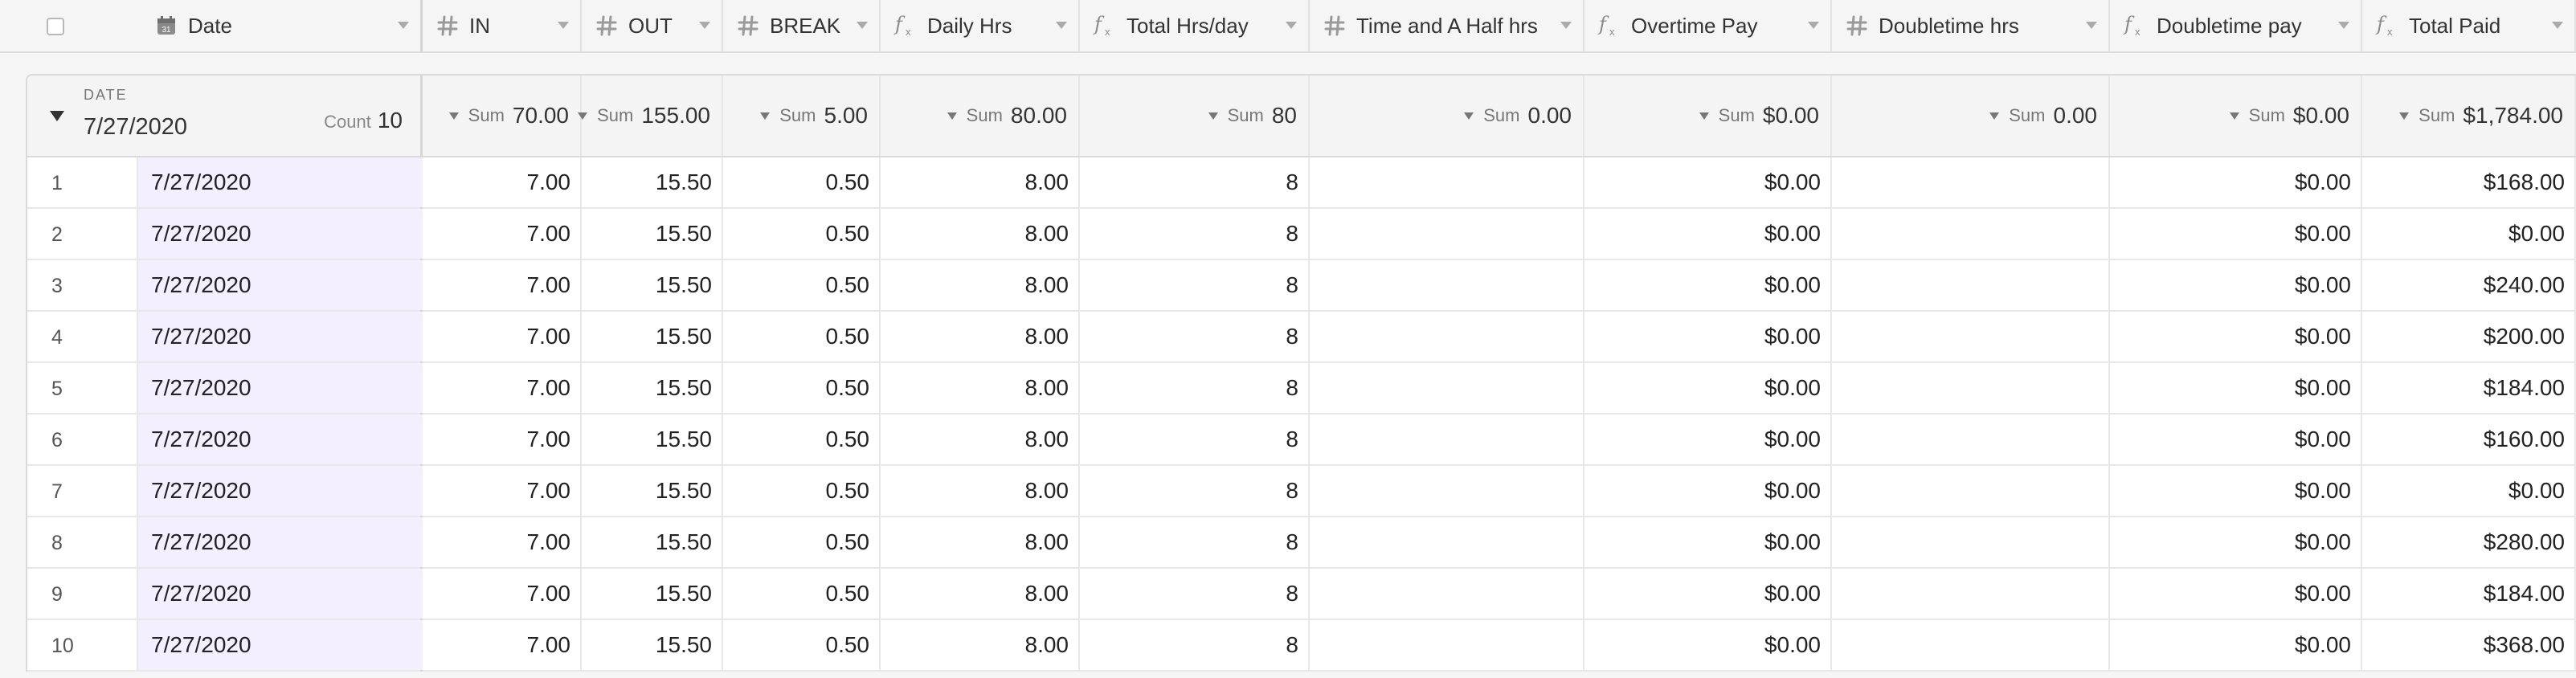 This screenshot has height=678, width=2576. What do you see at coordinates (1195, 27) in the screenshot?
I see `column-header-total_day: f x Total Hrs/day` at bounding box center [1195, 27].